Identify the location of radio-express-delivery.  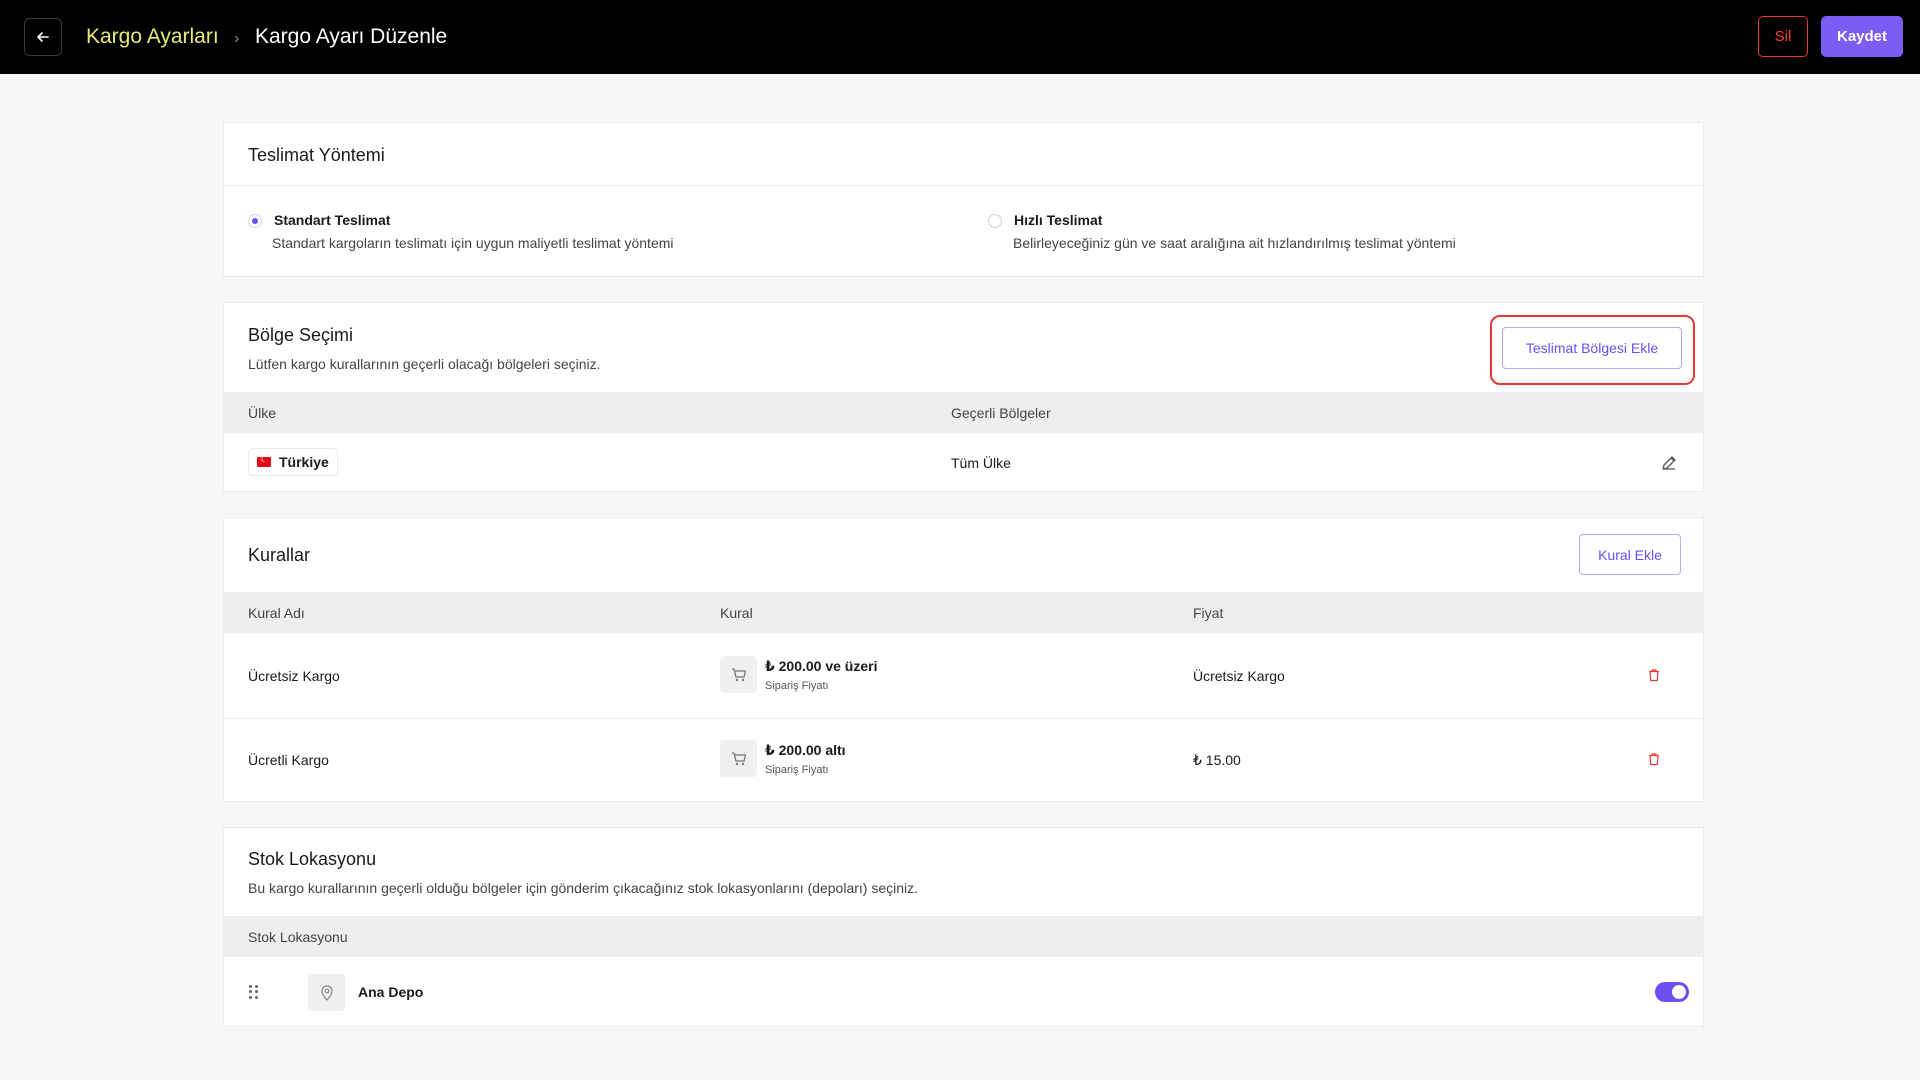
(995, 221).